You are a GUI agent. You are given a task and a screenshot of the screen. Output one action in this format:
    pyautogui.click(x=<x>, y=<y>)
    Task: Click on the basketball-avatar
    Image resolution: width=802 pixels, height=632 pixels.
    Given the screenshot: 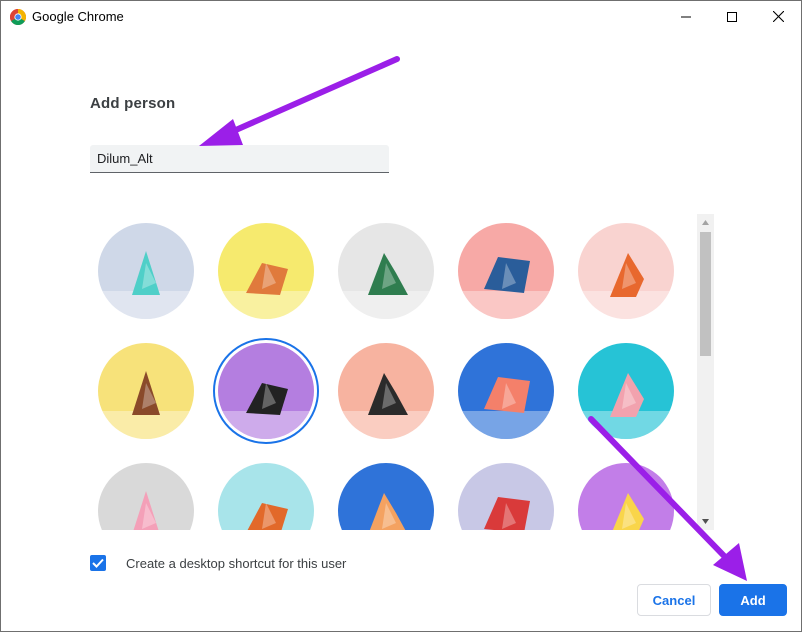 What is the action you would take?
    pyautogui.click(x=266, y=496)
    